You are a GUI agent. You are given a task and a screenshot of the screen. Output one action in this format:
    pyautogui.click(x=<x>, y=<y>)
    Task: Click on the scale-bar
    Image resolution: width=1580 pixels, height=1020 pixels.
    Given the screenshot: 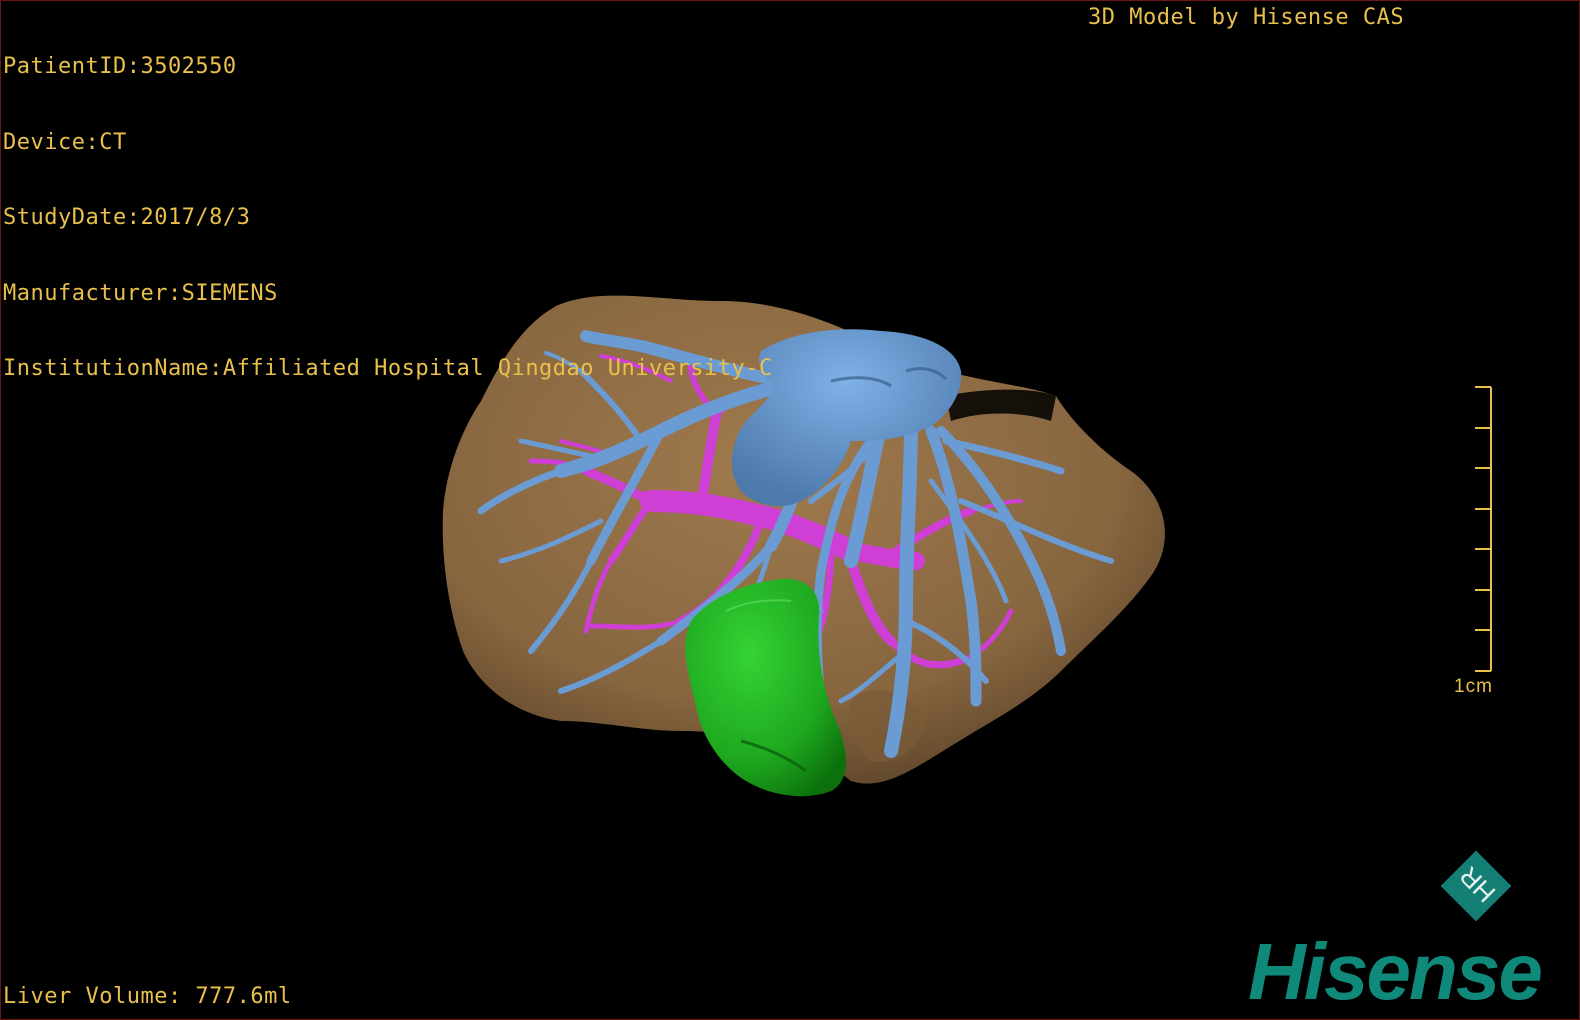 What is the action you would take?
    pyautogui.click(x=1483, y=529)
    